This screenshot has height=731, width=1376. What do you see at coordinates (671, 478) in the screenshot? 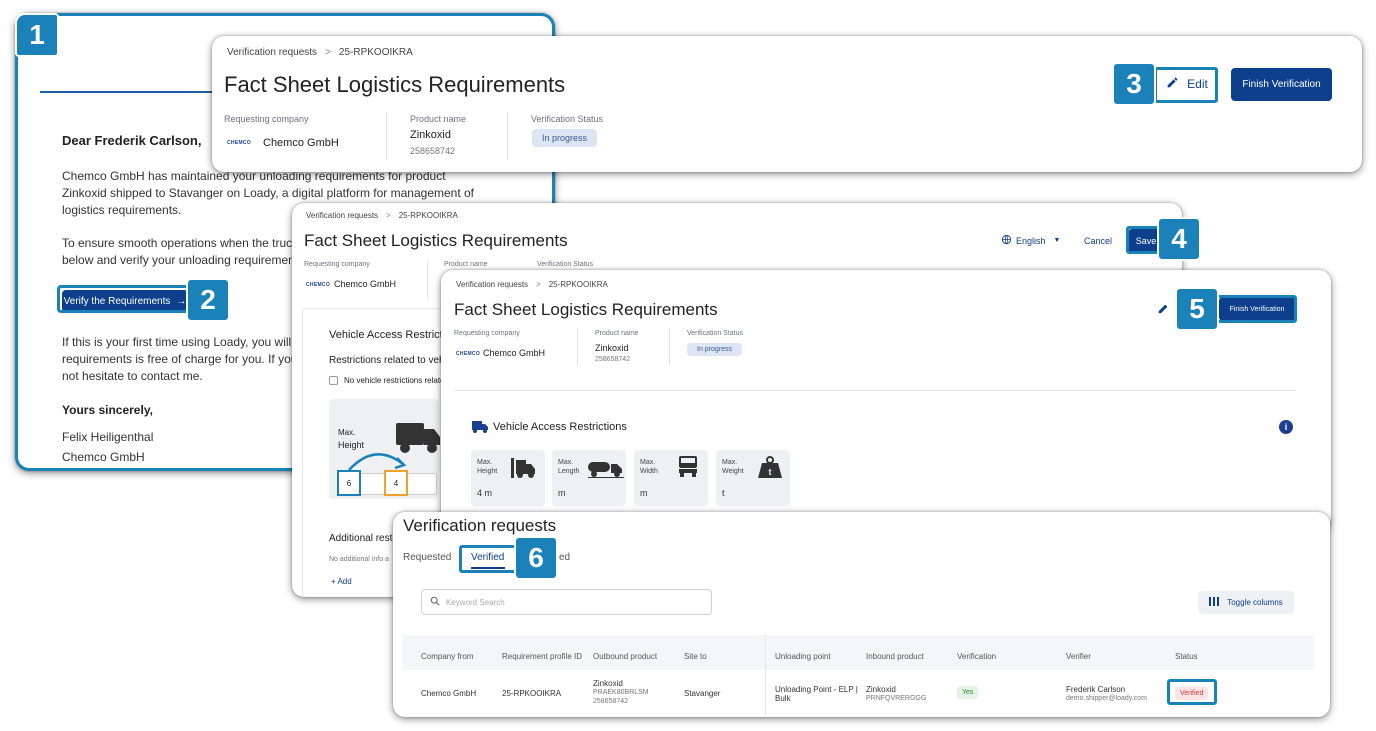
I see `max-width-tile: Max. Width m` at bounding box center [671, 478].